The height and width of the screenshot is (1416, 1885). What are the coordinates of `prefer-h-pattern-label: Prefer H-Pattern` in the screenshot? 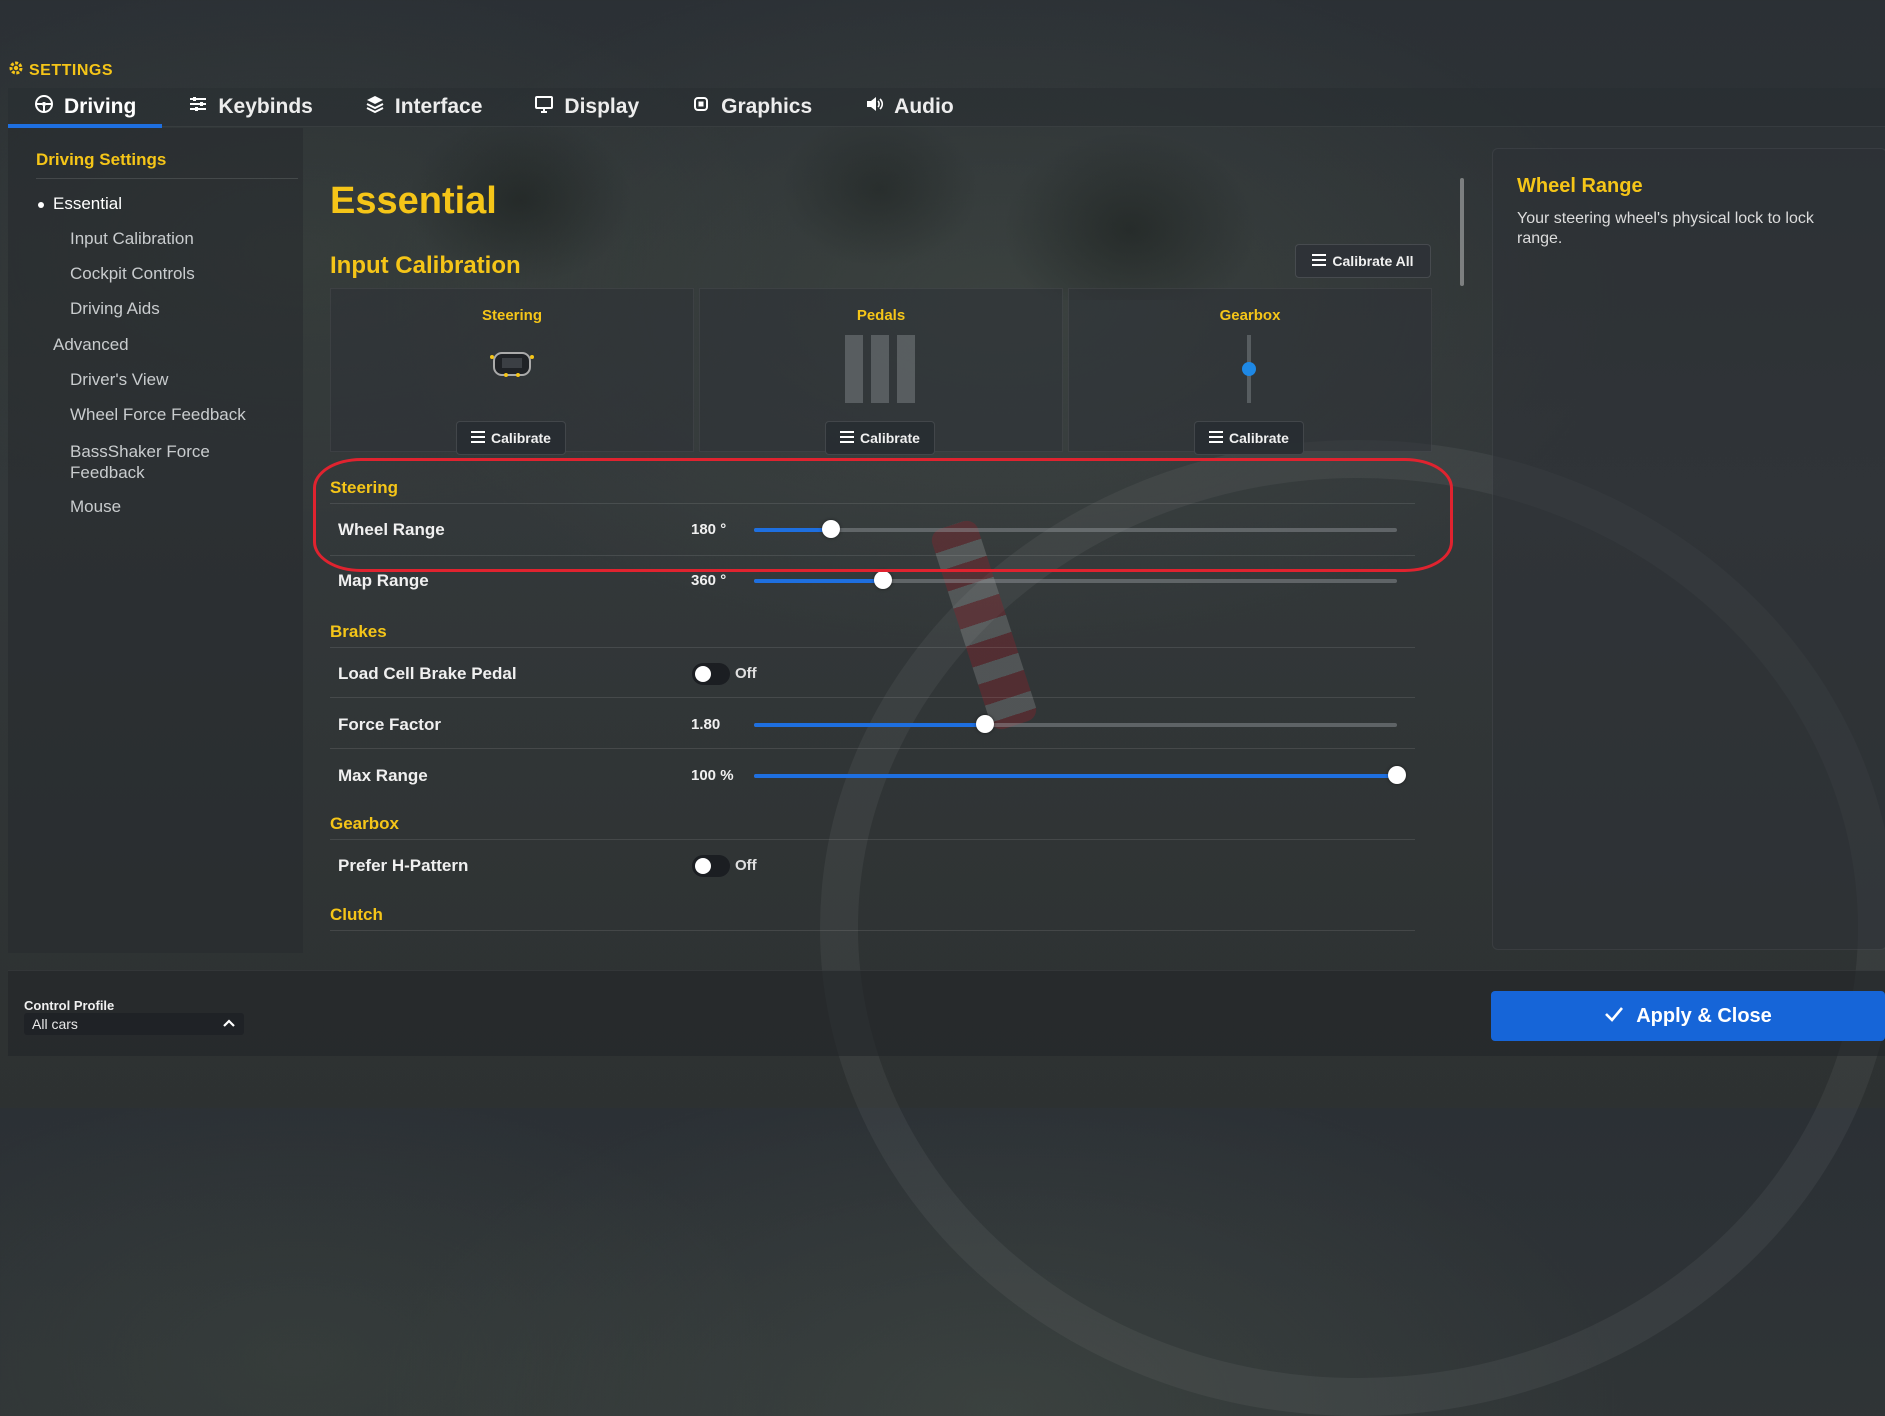 It's located at (403, 865).